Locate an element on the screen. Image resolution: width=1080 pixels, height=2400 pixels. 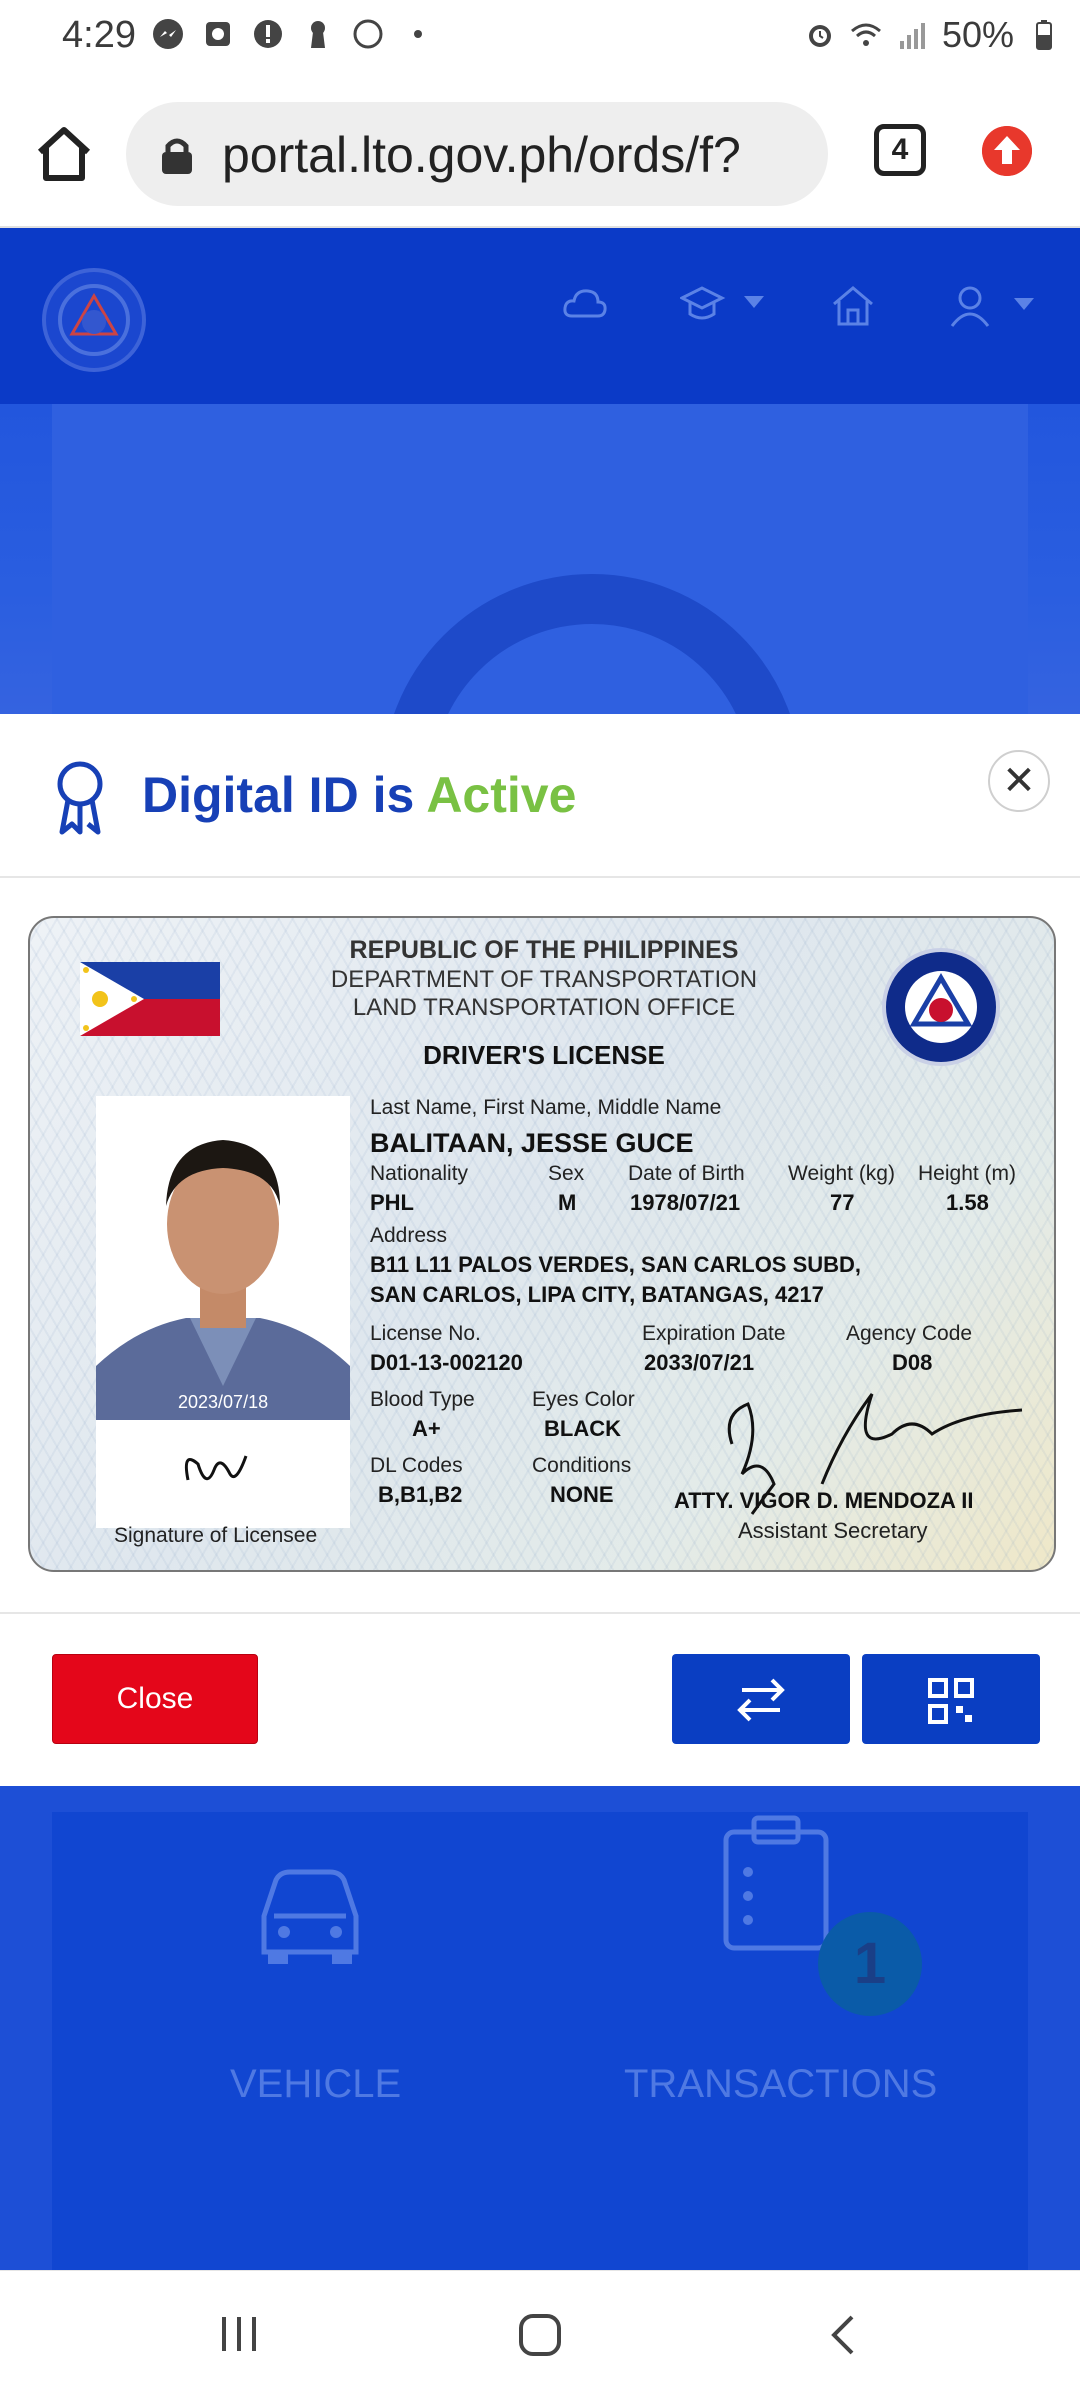
lto-seal-emblem-icon is located at coordinates (941, 1007).